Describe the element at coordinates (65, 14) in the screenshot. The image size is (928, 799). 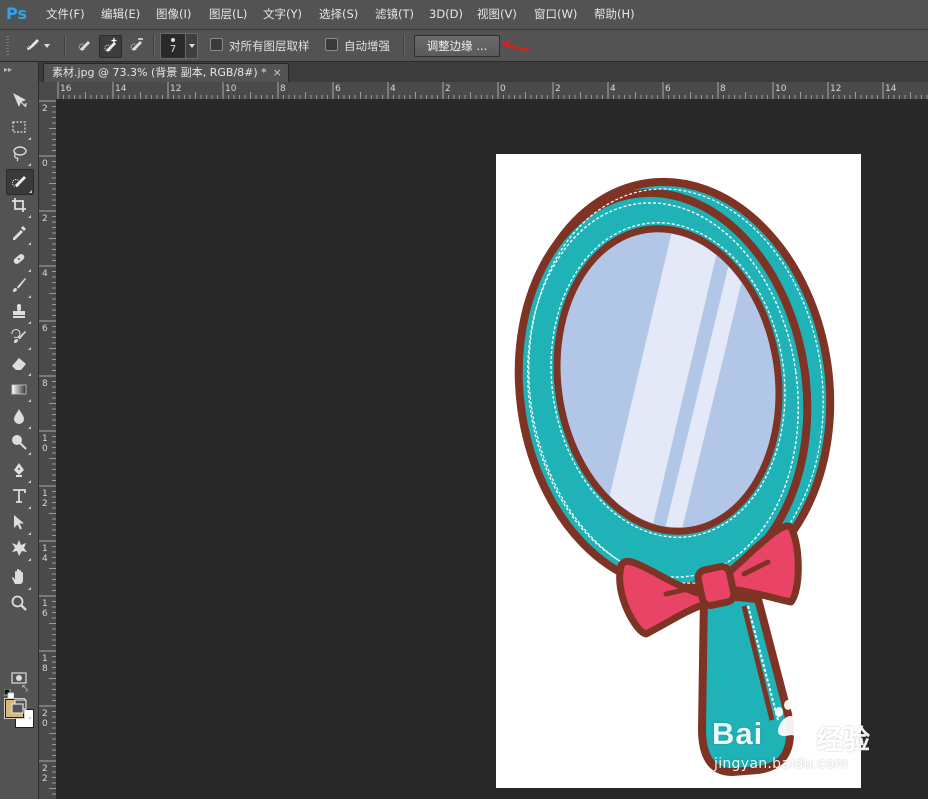
I see `menu-file: 文件(F)` at that location.